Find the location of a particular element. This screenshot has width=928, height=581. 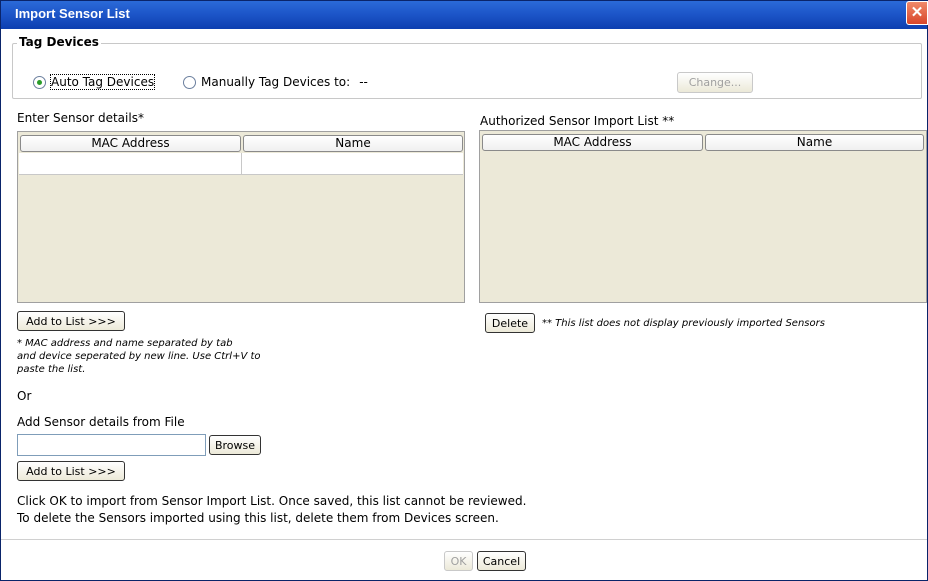

cancel-button: Cancel is located at coordinates (501, 561).